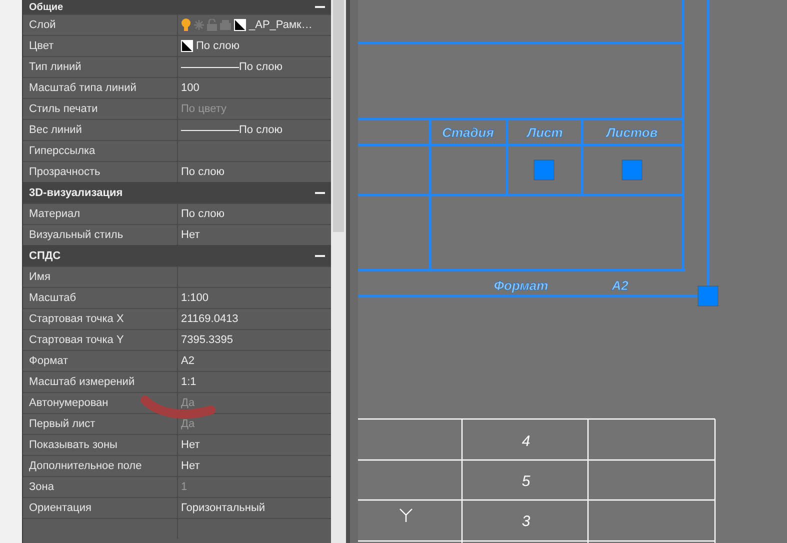 This screenshot has height=543, width=787. What do you see at coordinates (100, 277) in the screenshot?
I see `property-label: Имя` at bounding box center [100, 277].